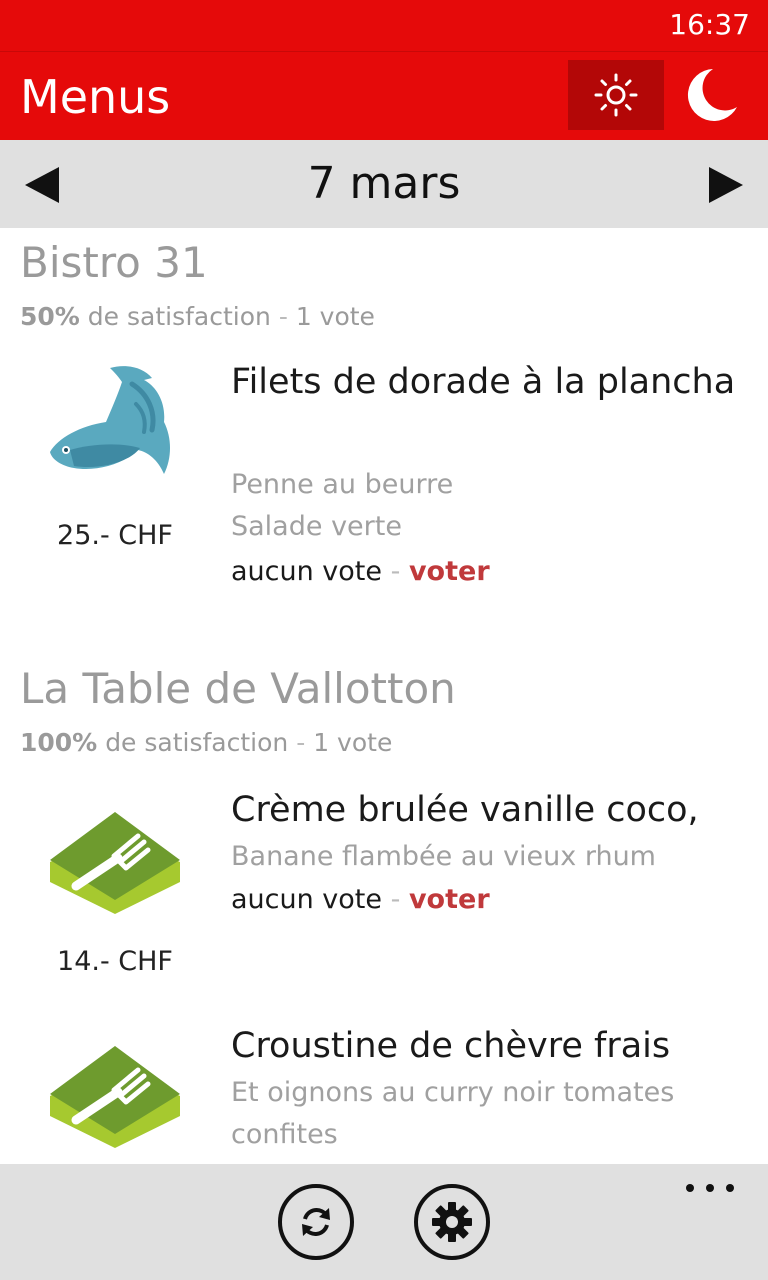 The image size is (768, 1280). What do you see at coordinates (115, 535) in the screenshot?
I see `dish-price: 25.- CHF` at bounding box center [115, 535].